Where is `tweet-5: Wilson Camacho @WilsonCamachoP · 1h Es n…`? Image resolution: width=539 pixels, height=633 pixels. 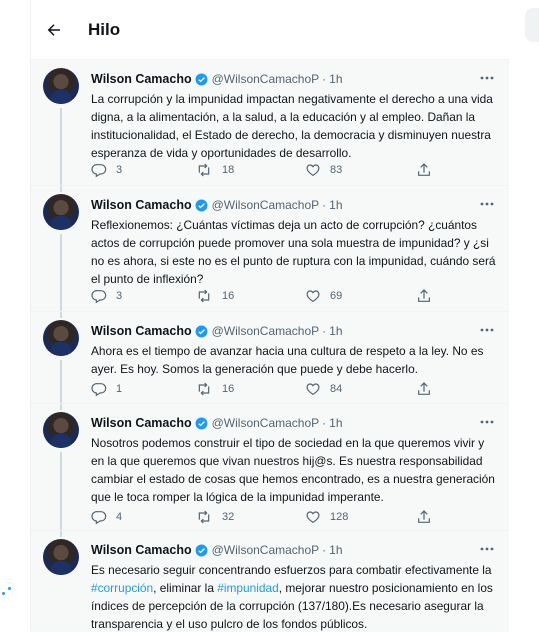 tweet-5: Wilson Camacho @WilsonCamachoP · 1h Es n… is located at coordinates (270, 581).